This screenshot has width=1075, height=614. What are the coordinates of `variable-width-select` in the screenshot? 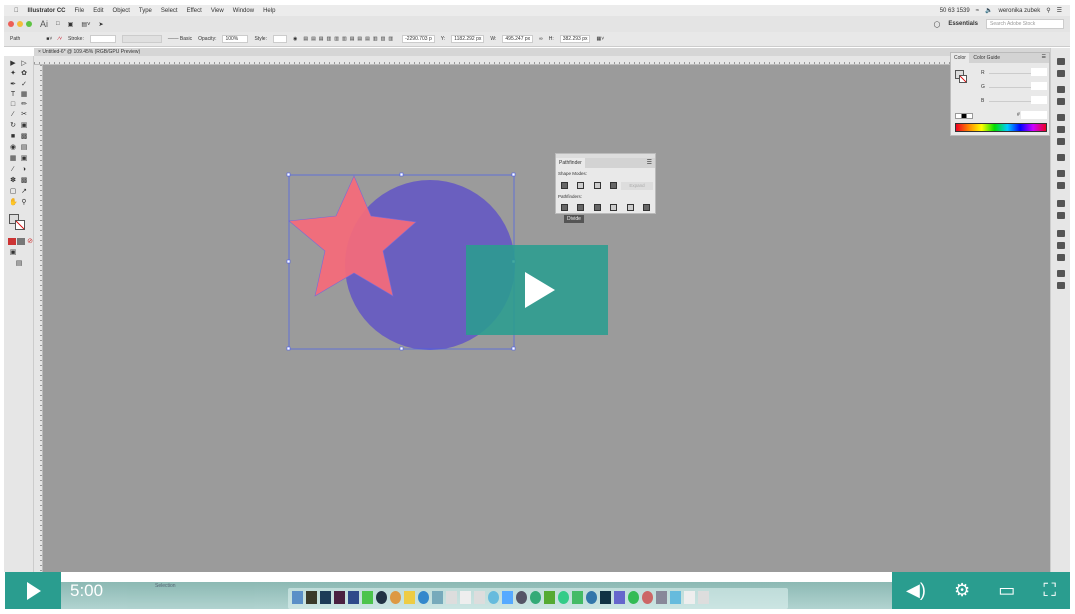 It's located at (141, 39).